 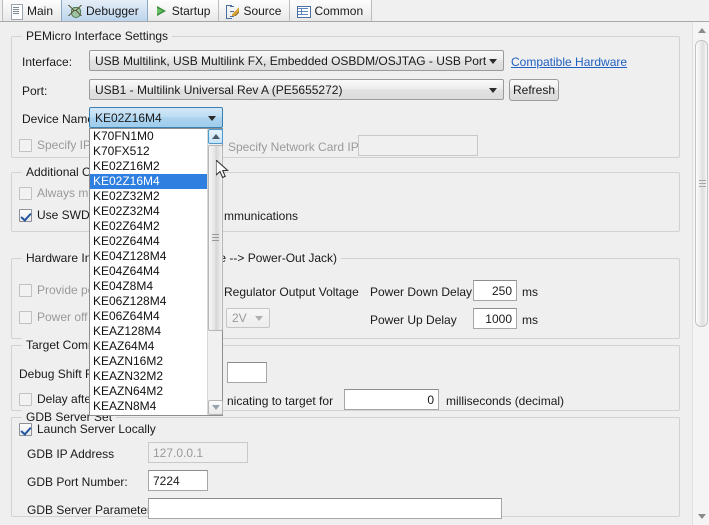 What do you see at coordinates (77, 482) in the screenshot?
I see `gdb-port-number-label: GDB Port Number:` at bounding box center [77, 482].